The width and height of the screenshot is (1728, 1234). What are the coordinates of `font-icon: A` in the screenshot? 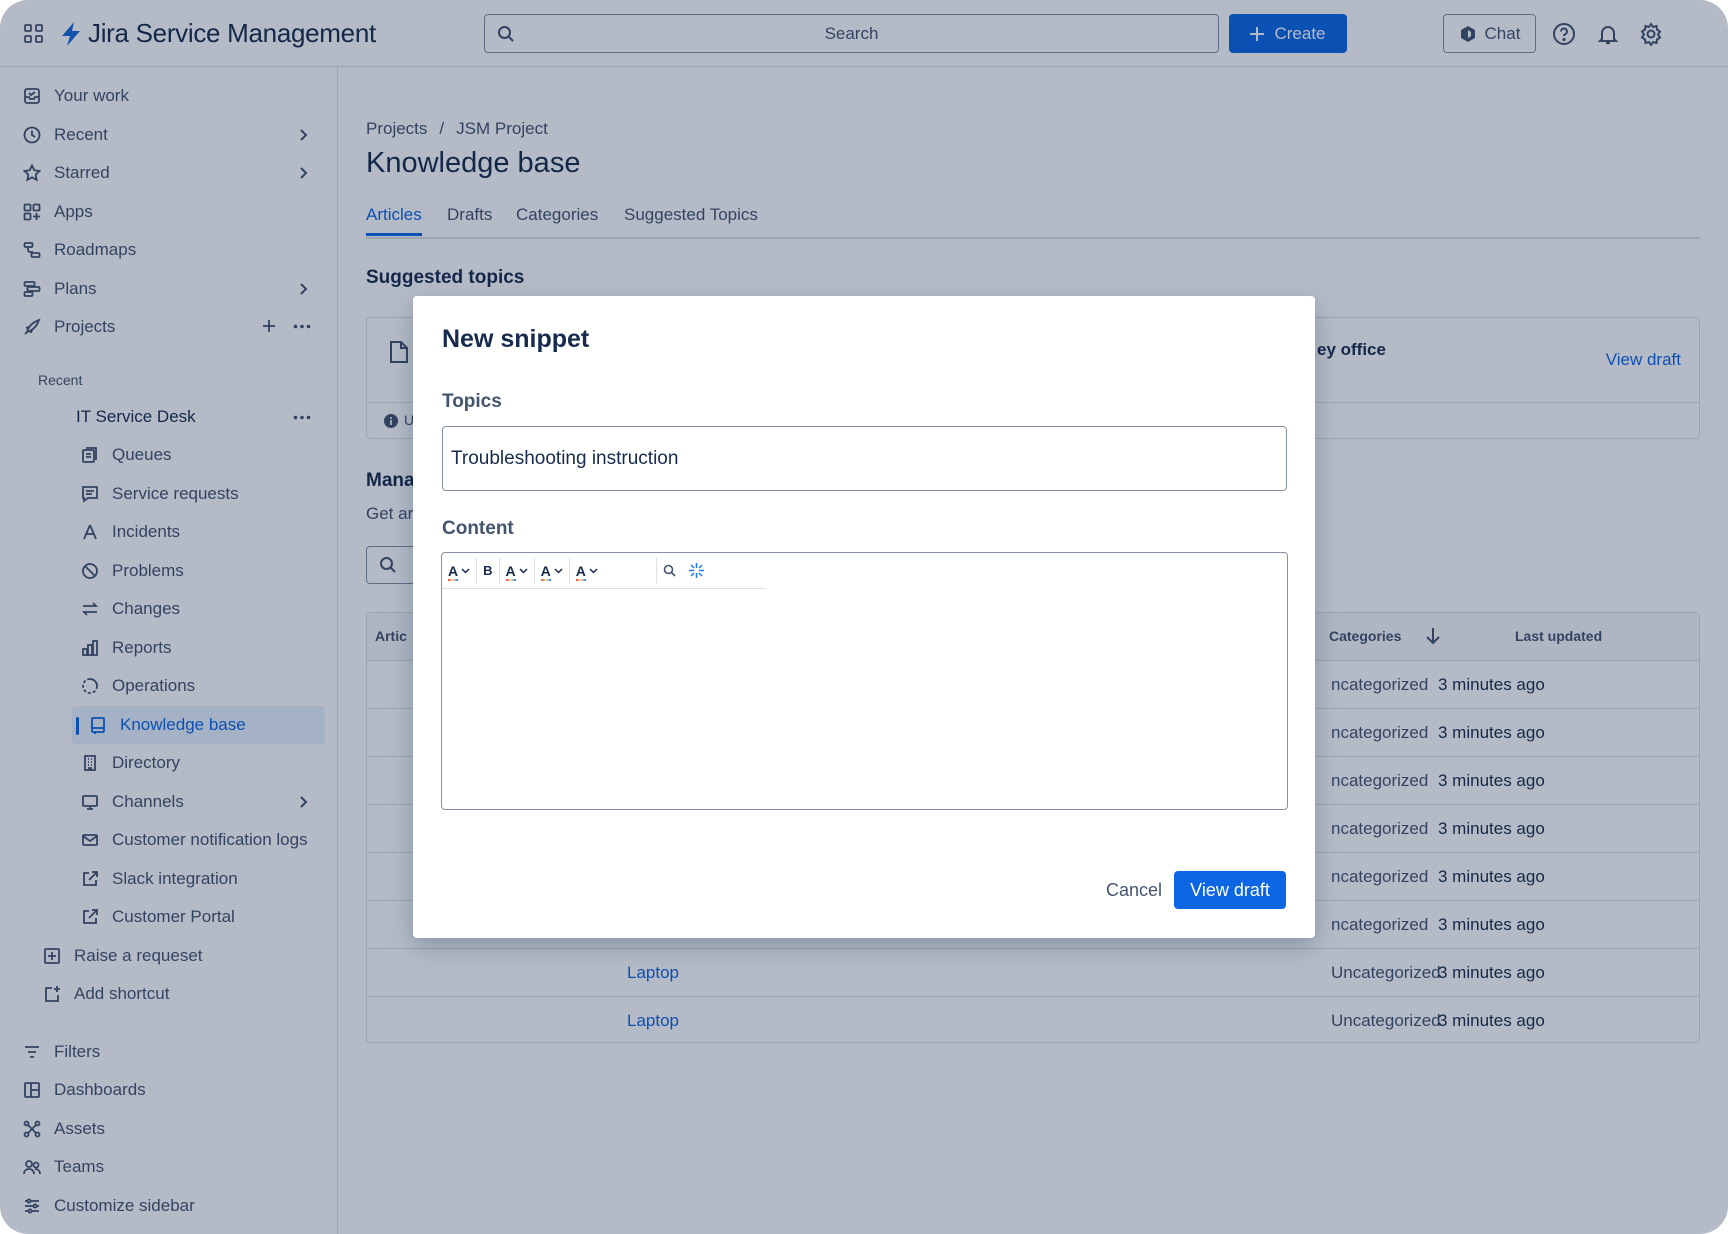 It's located at (581, 571).